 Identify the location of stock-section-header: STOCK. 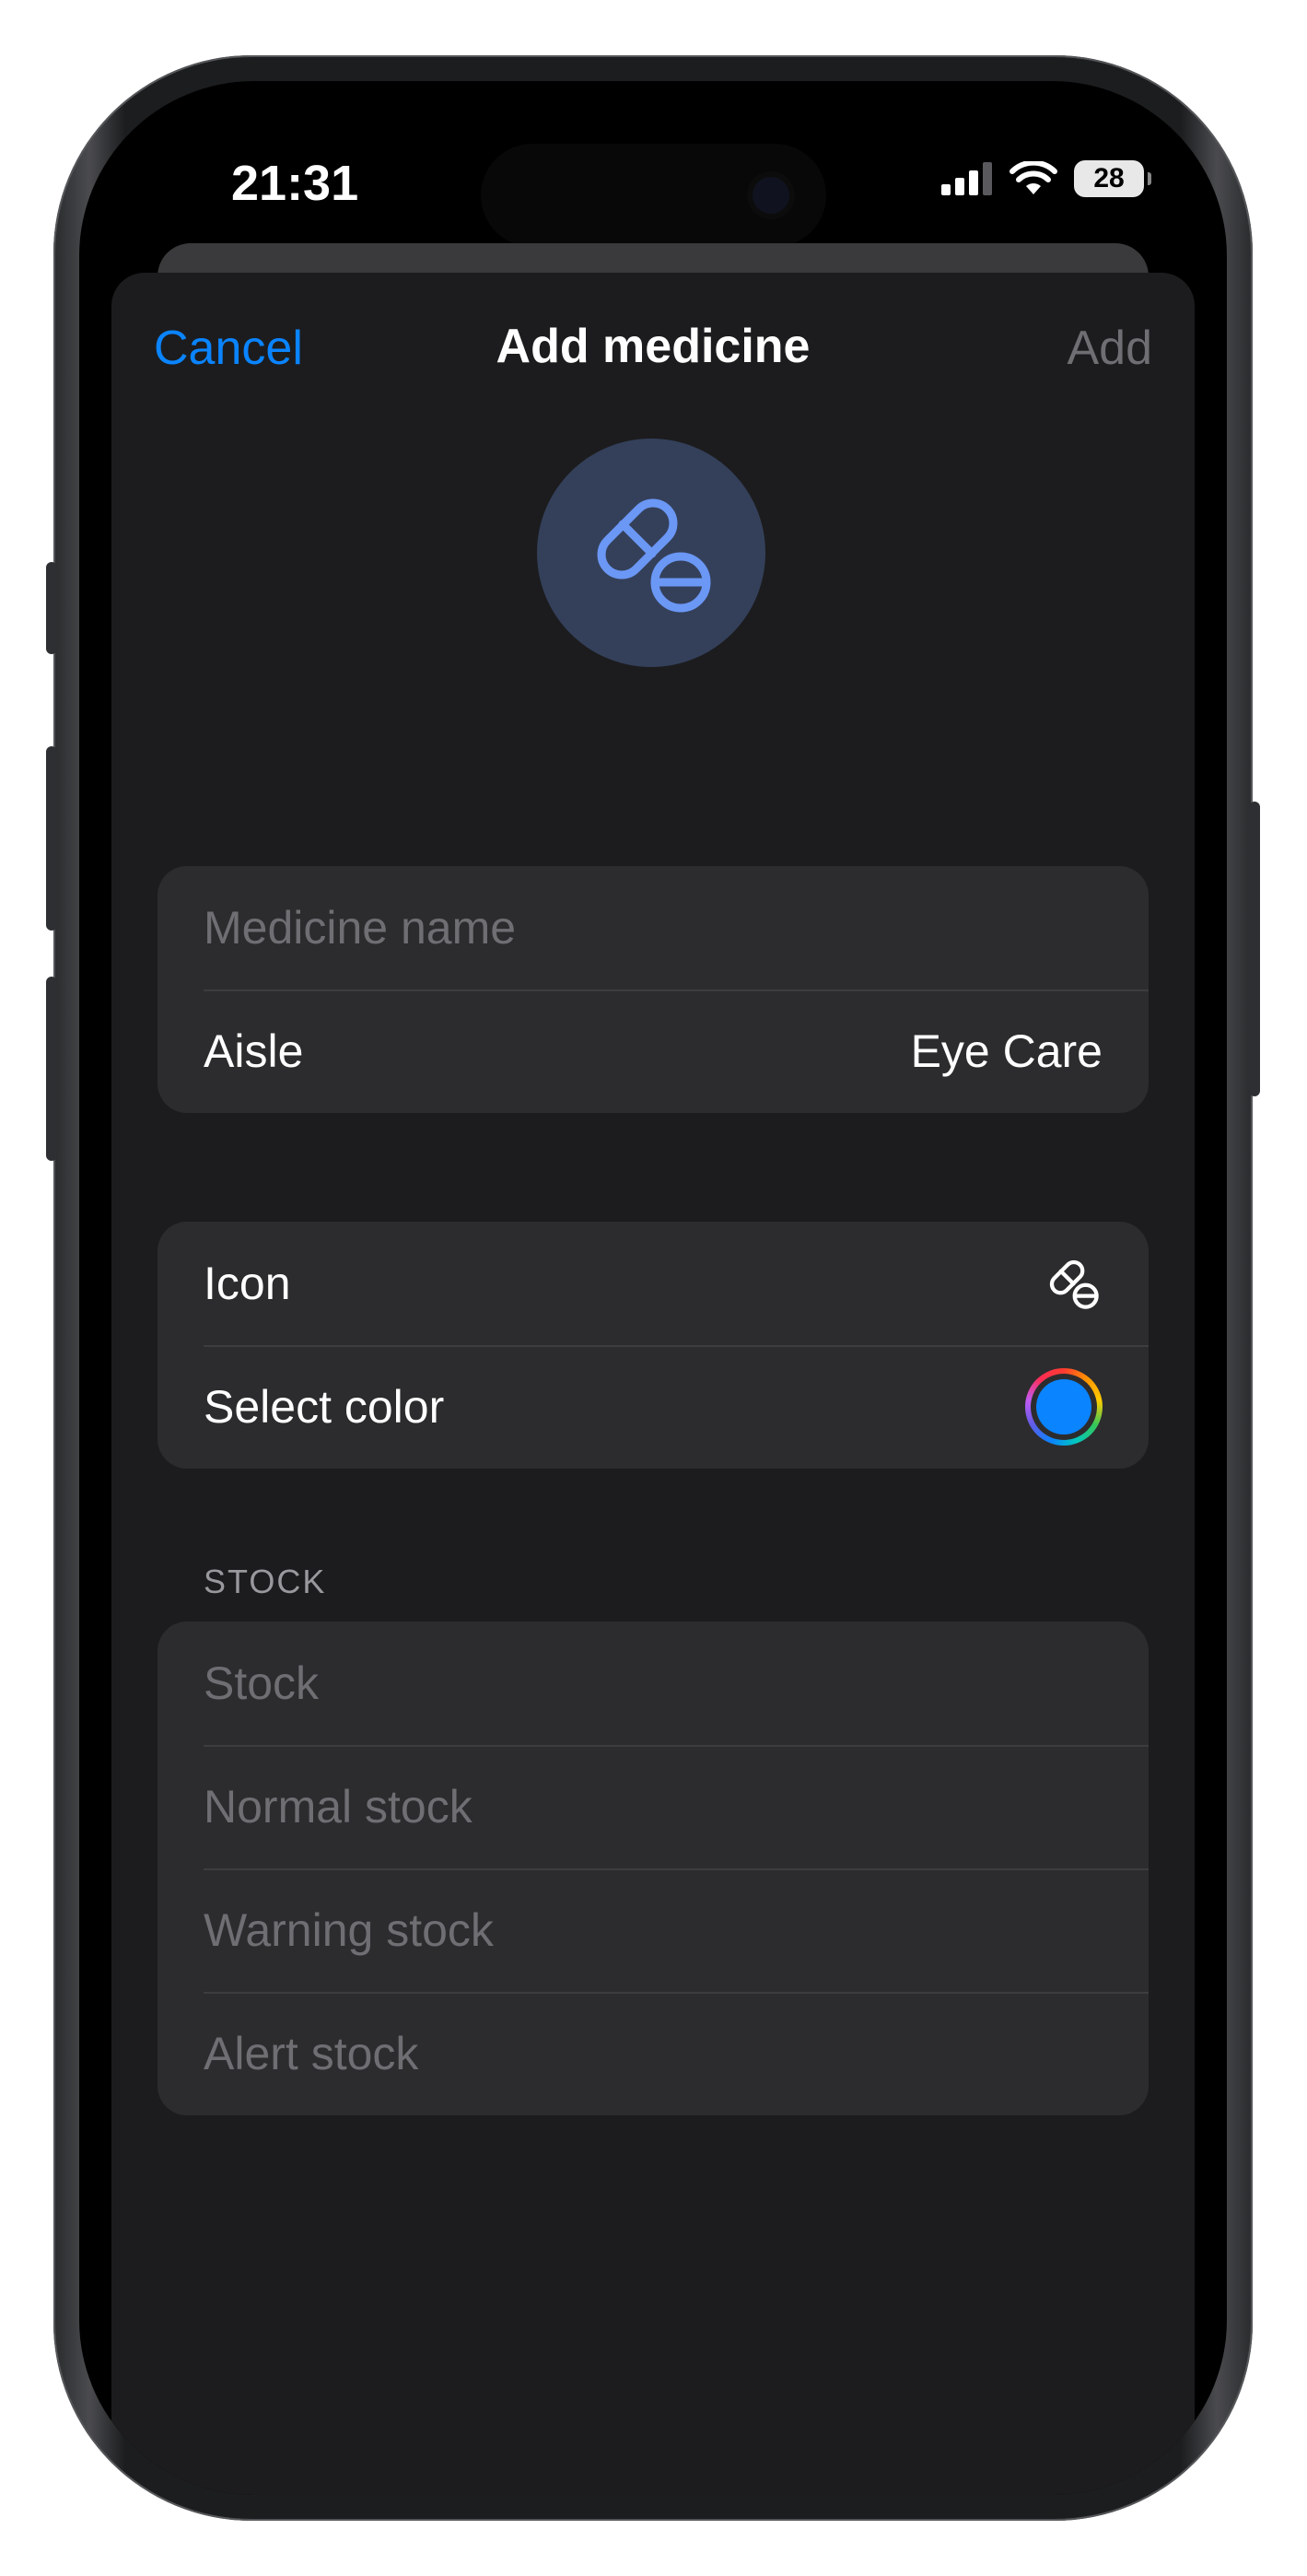
(266, 1581).